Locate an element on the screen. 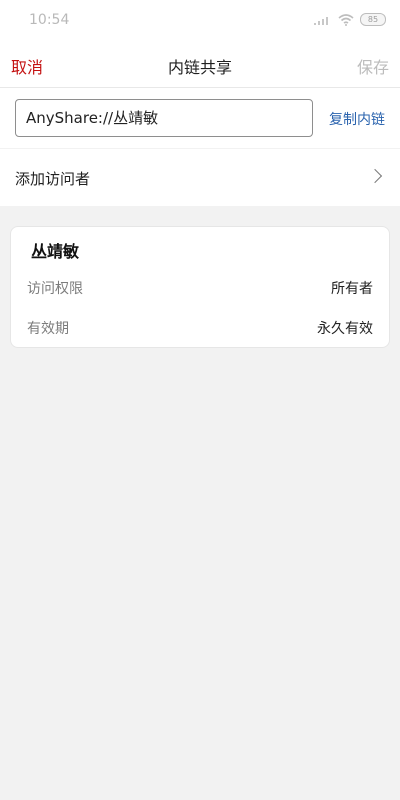 This screenshot has height=800, width=400. permission-row: 访问权限 所有者 is located at coordinates (200, 288).